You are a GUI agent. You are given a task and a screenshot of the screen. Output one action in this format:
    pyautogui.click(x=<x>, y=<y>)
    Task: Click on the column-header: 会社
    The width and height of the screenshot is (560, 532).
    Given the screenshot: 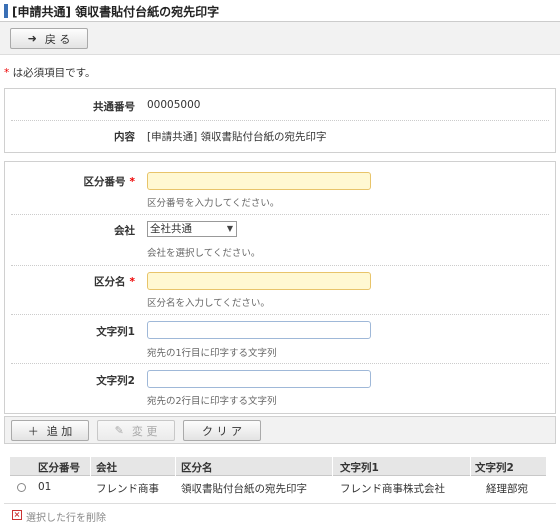 What is the action you would take?
    pyautogui.click(x=106, y=468)
    